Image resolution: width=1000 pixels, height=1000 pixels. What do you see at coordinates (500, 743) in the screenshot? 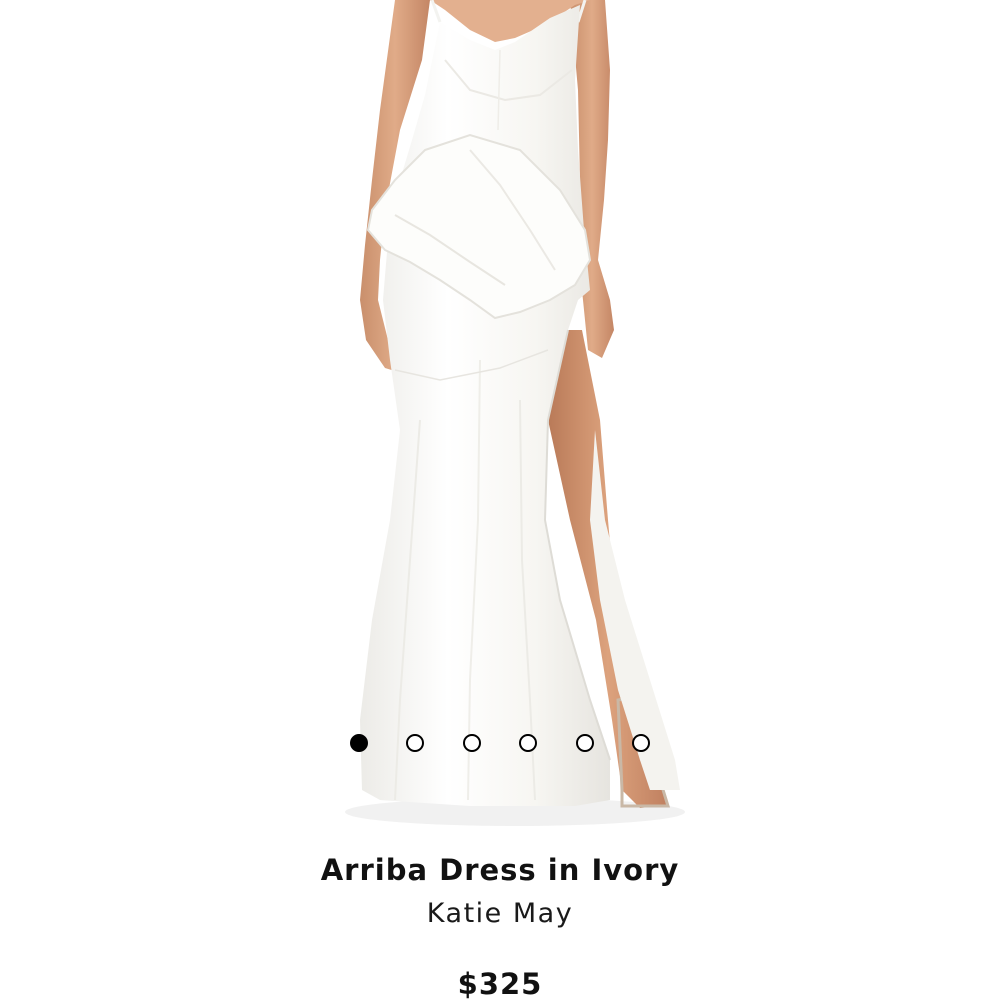
I see `carousel-dots` at bounding box center [500, 743].